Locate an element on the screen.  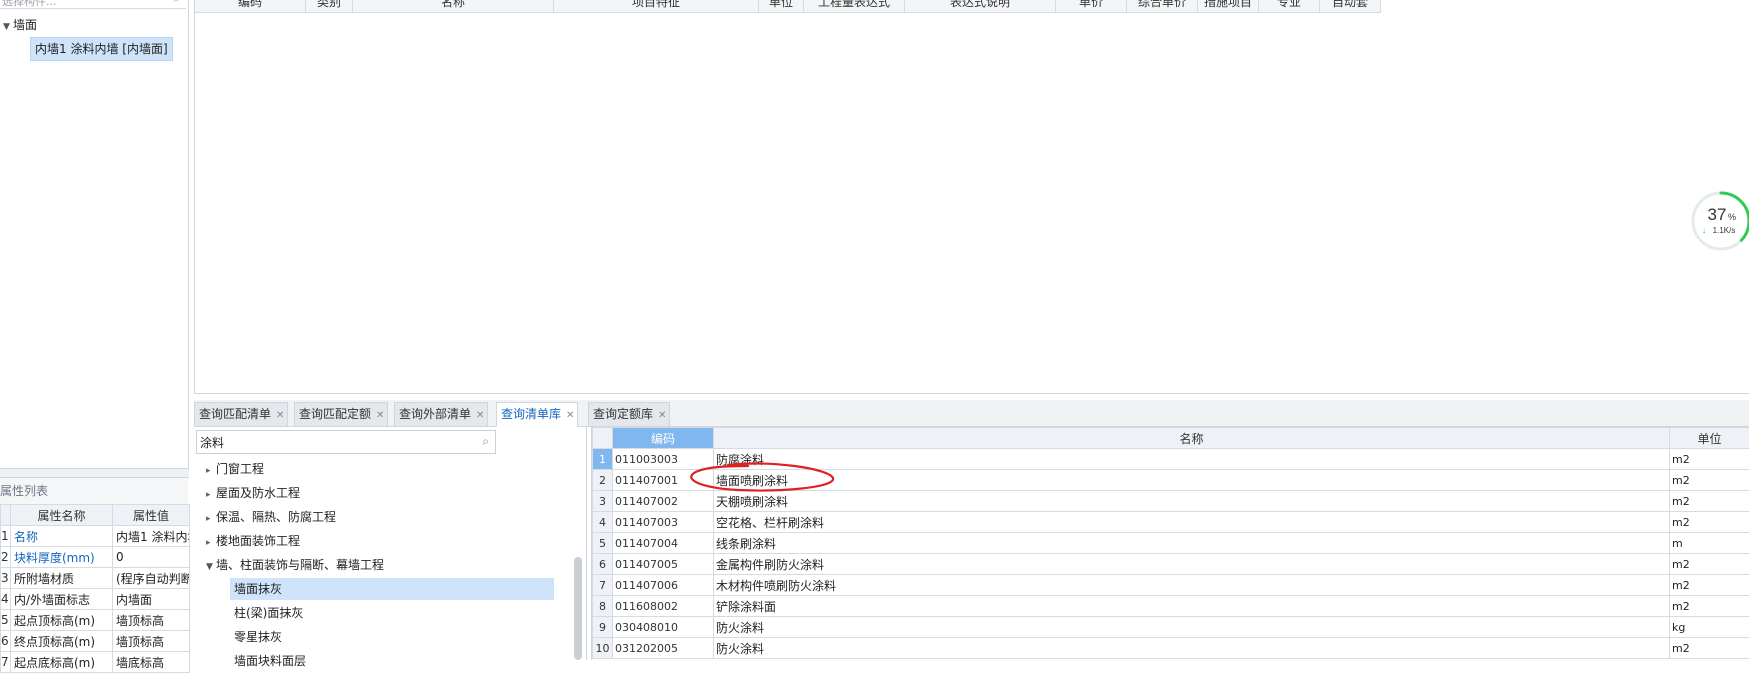
row-number: 6 is located at coordinates (603, 564).